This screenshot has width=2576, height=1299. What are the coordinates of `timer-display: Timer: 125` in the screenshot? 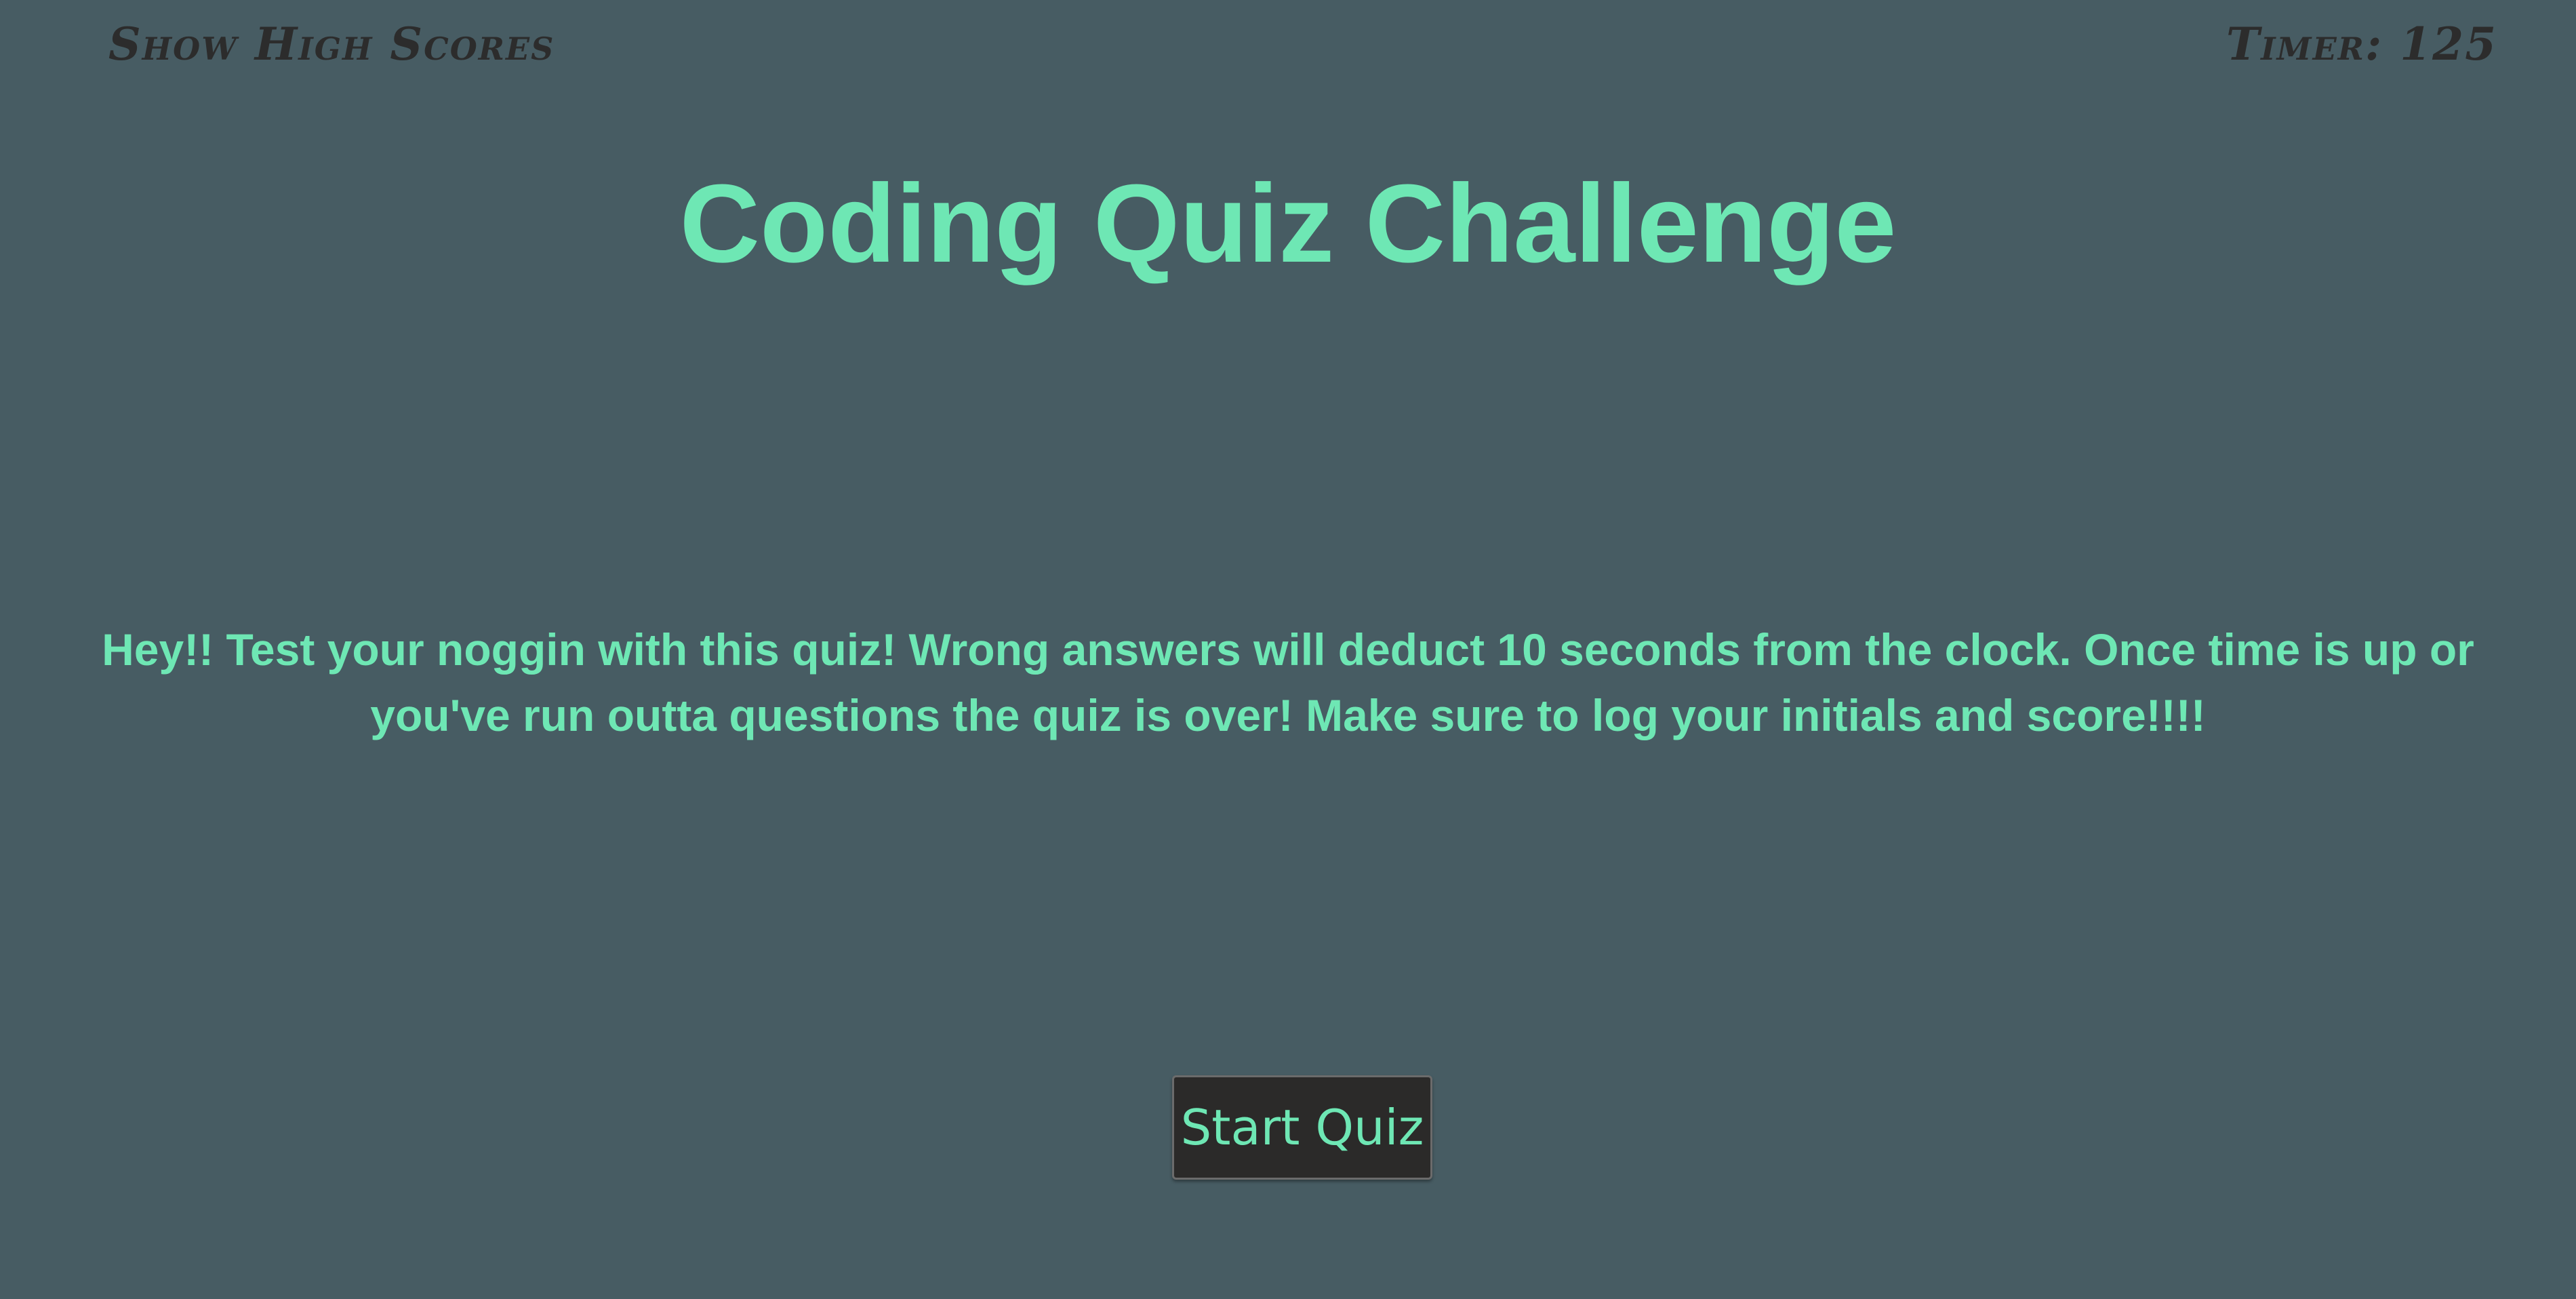 It's located at (2361, 44).